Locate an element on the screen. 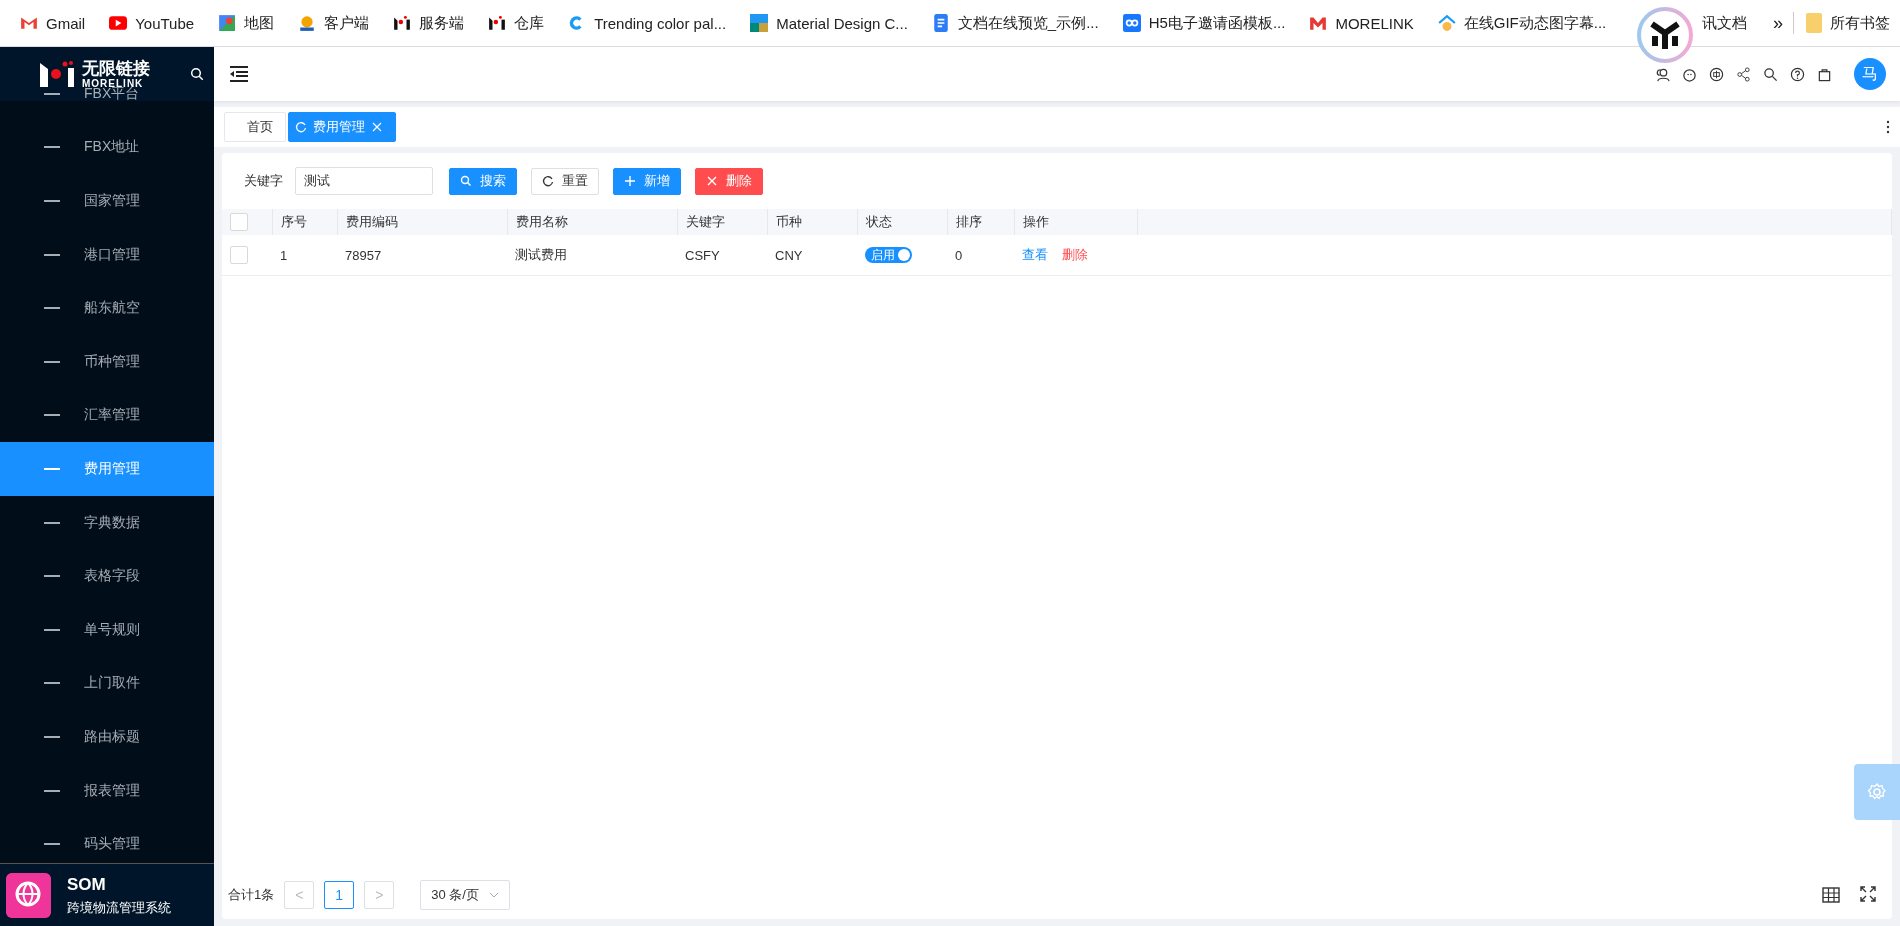  menu-item: 港口管理 is located at coordinates (107, 254).